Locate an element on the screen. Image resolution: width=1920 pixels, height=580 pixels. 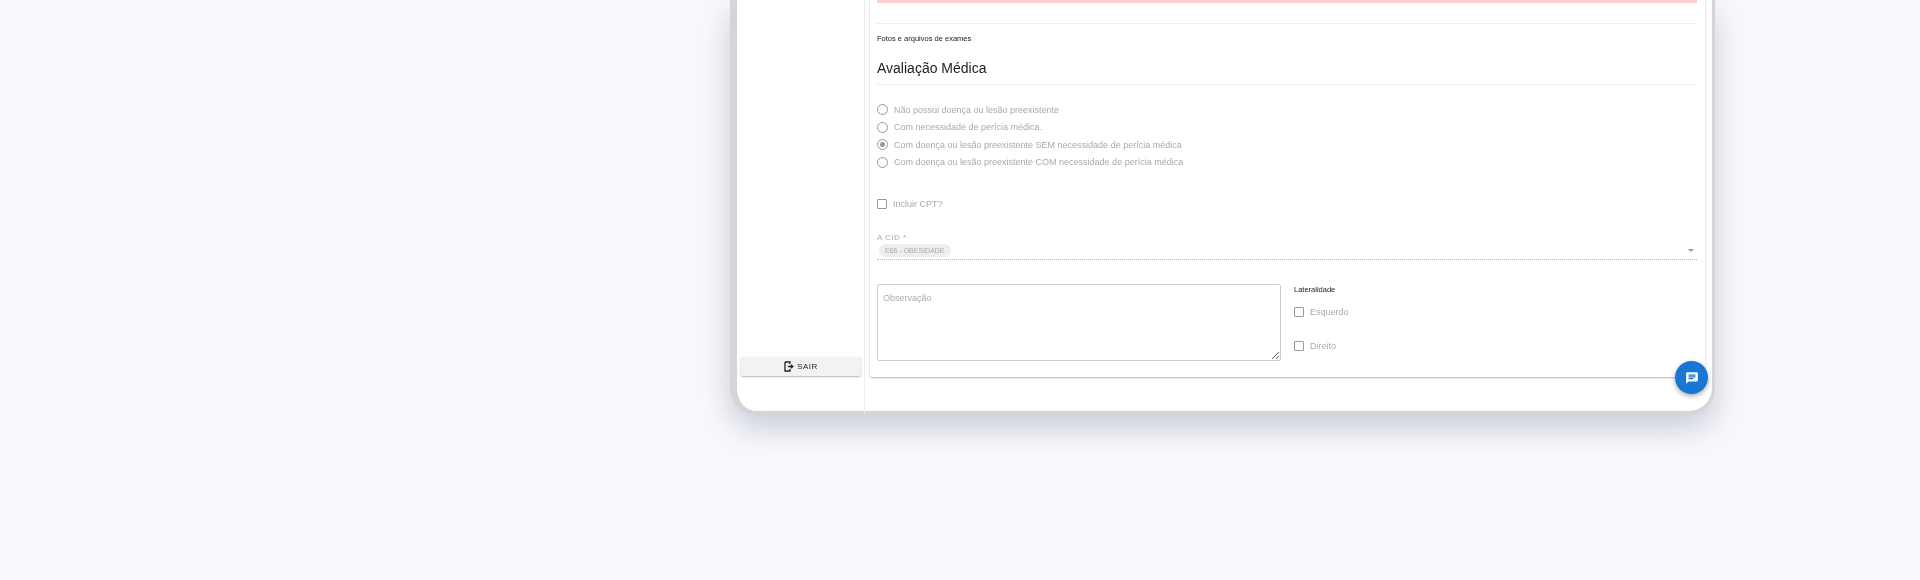
logout-button: SAIR is located at coordinates (801, 366).